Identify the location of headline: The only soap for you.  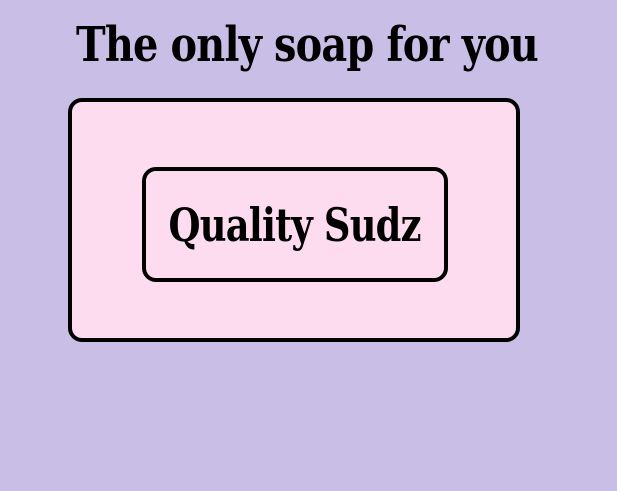
(307, 45).